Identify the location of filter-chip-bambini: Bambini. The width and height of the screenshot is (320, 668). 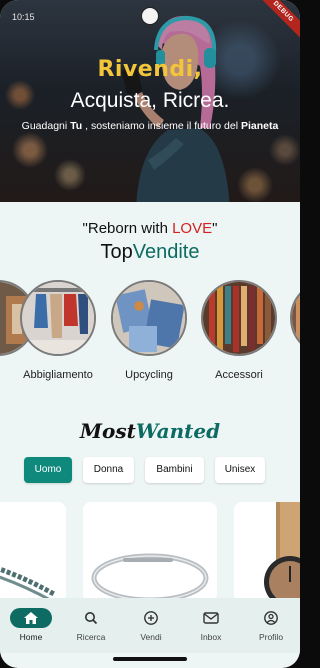
(174, 470).